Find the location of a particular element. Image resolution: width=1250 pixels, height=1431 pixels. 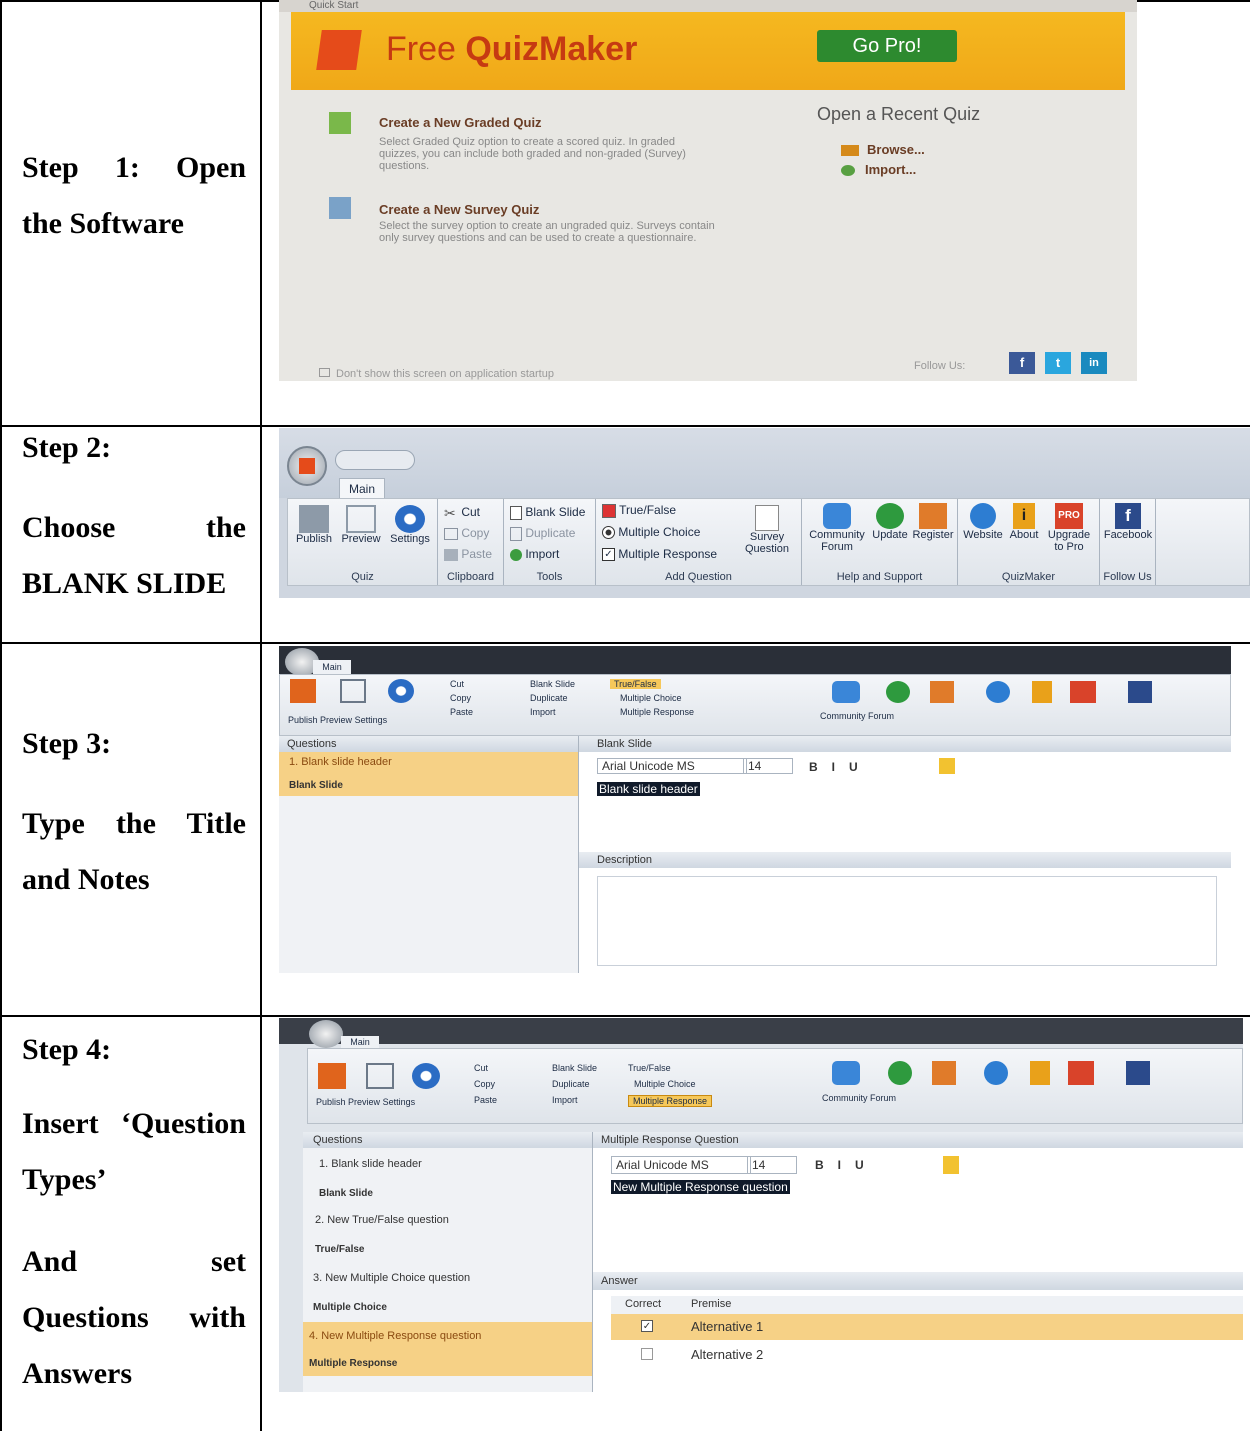

folder-icon is located at coordinates (850, 151).